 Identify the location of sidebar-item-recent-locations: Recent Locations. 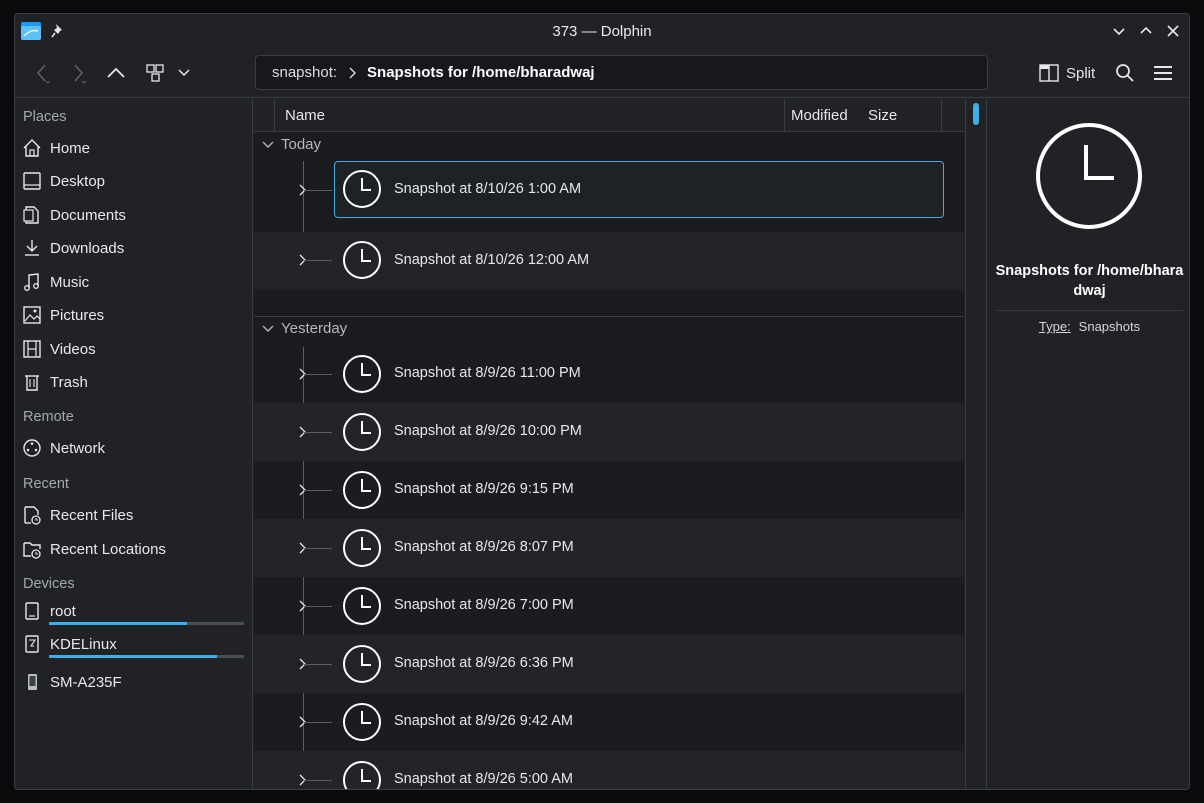
(134, 549).